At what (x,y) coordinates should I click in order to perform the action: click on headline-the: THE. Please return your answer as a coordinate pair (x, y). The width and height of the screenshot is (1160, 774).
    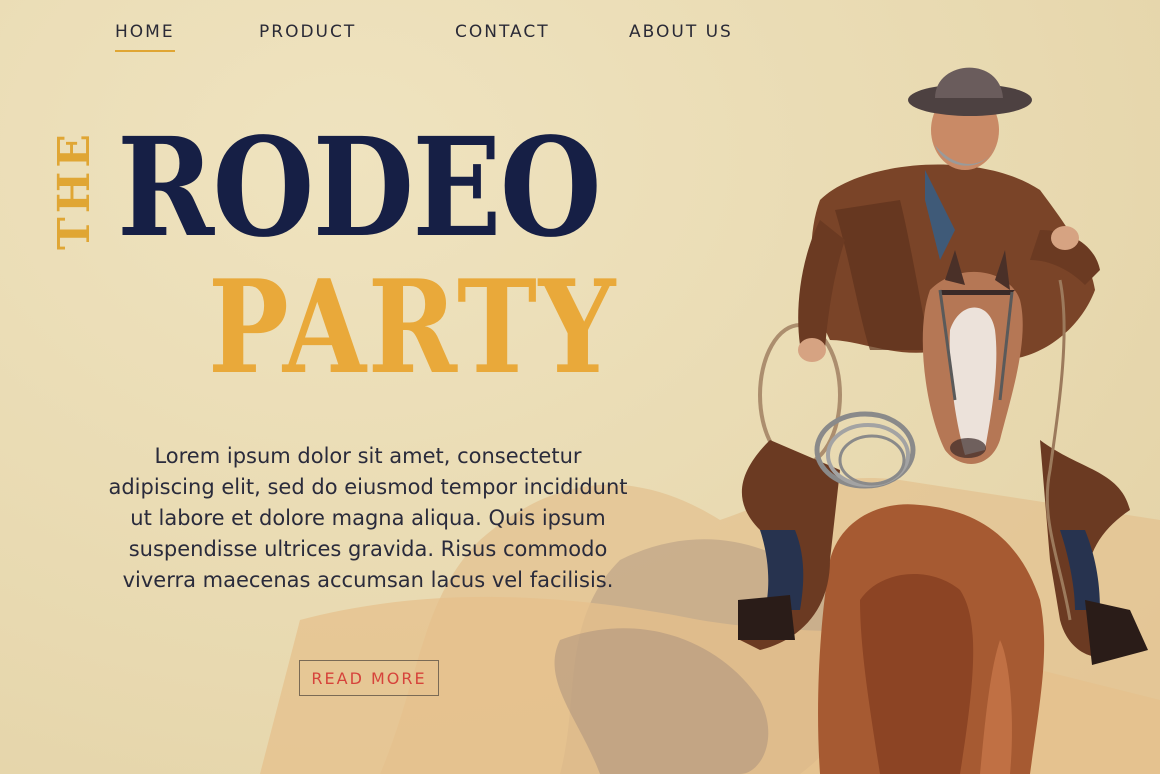
    Looking at the image, I should click on (74, 190).